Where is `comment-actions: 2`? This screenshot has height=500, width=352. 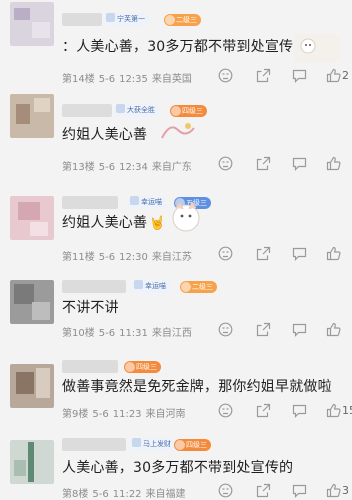 comment-actions: 2 is located at coordinates (282, 76).